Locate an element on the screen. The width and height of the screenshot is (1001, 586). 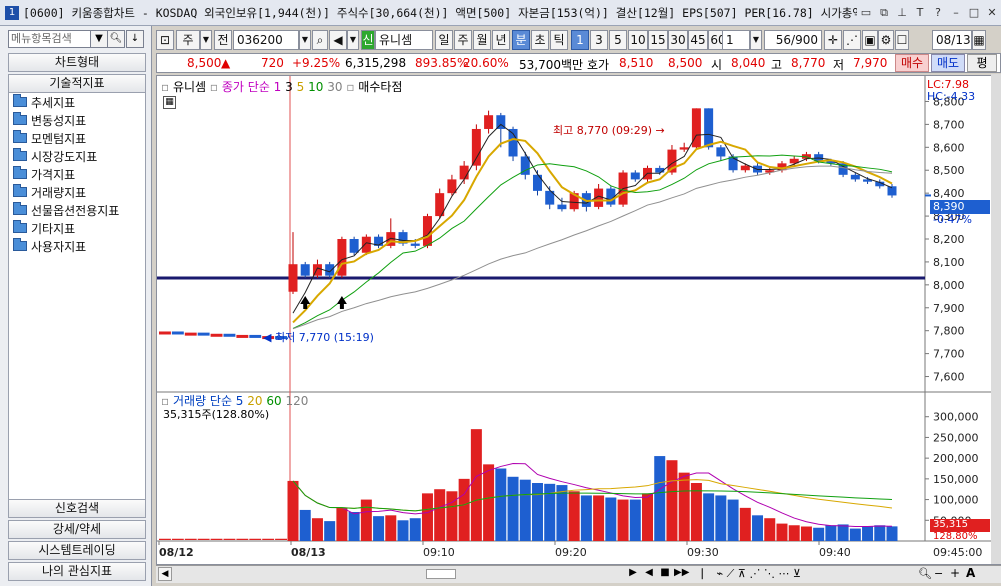
time-tick-label: 09:10 is located at coordinates (439, 552).